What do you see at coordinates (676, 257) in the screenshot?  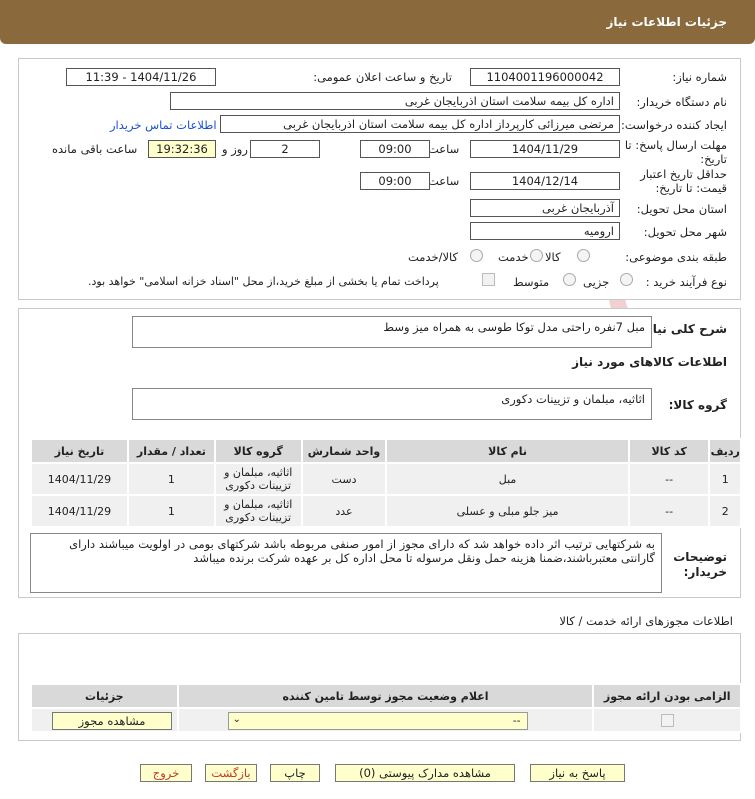 I see `category-label: طبقه بندی موضوعی:` at bounding box center [676, 257].